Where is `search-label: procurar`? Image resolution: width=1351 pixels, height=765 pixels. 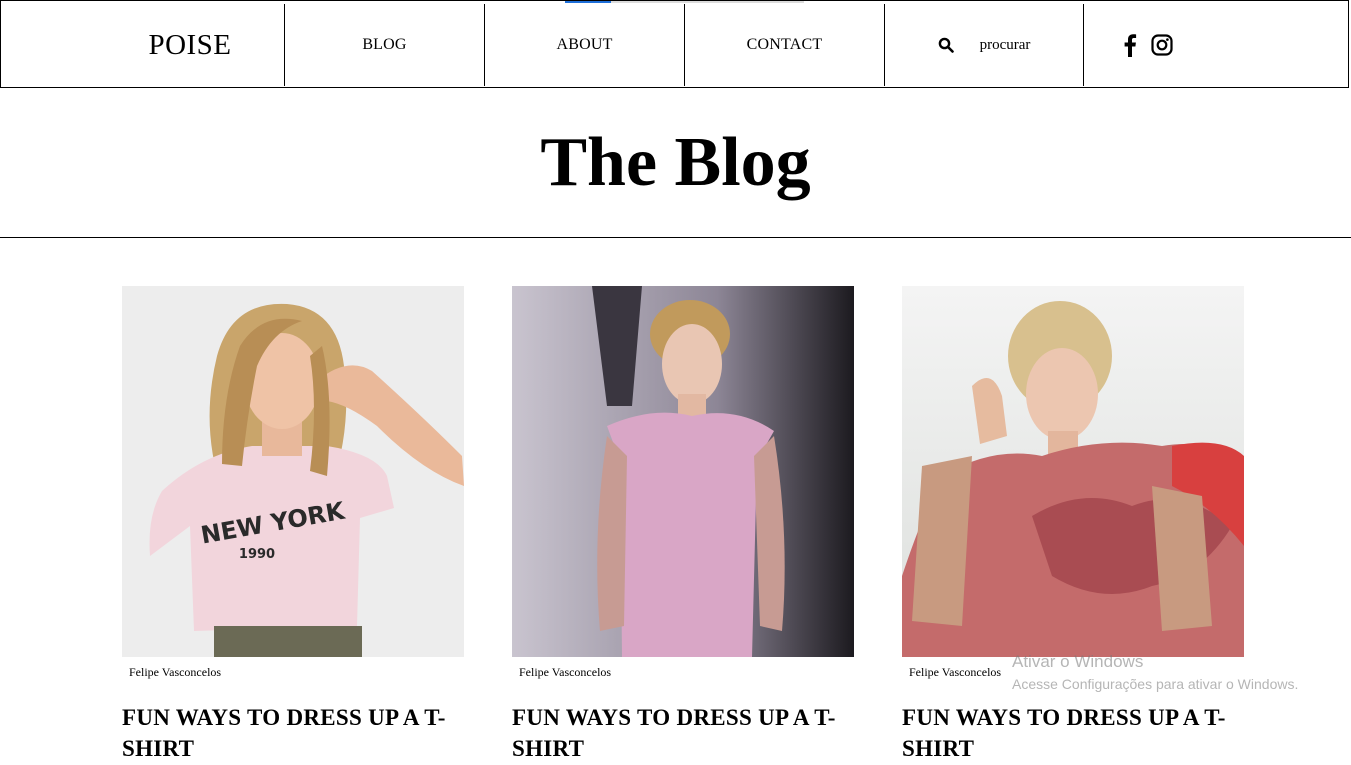
search-label: procurar is located at coordinates (1005, 45).